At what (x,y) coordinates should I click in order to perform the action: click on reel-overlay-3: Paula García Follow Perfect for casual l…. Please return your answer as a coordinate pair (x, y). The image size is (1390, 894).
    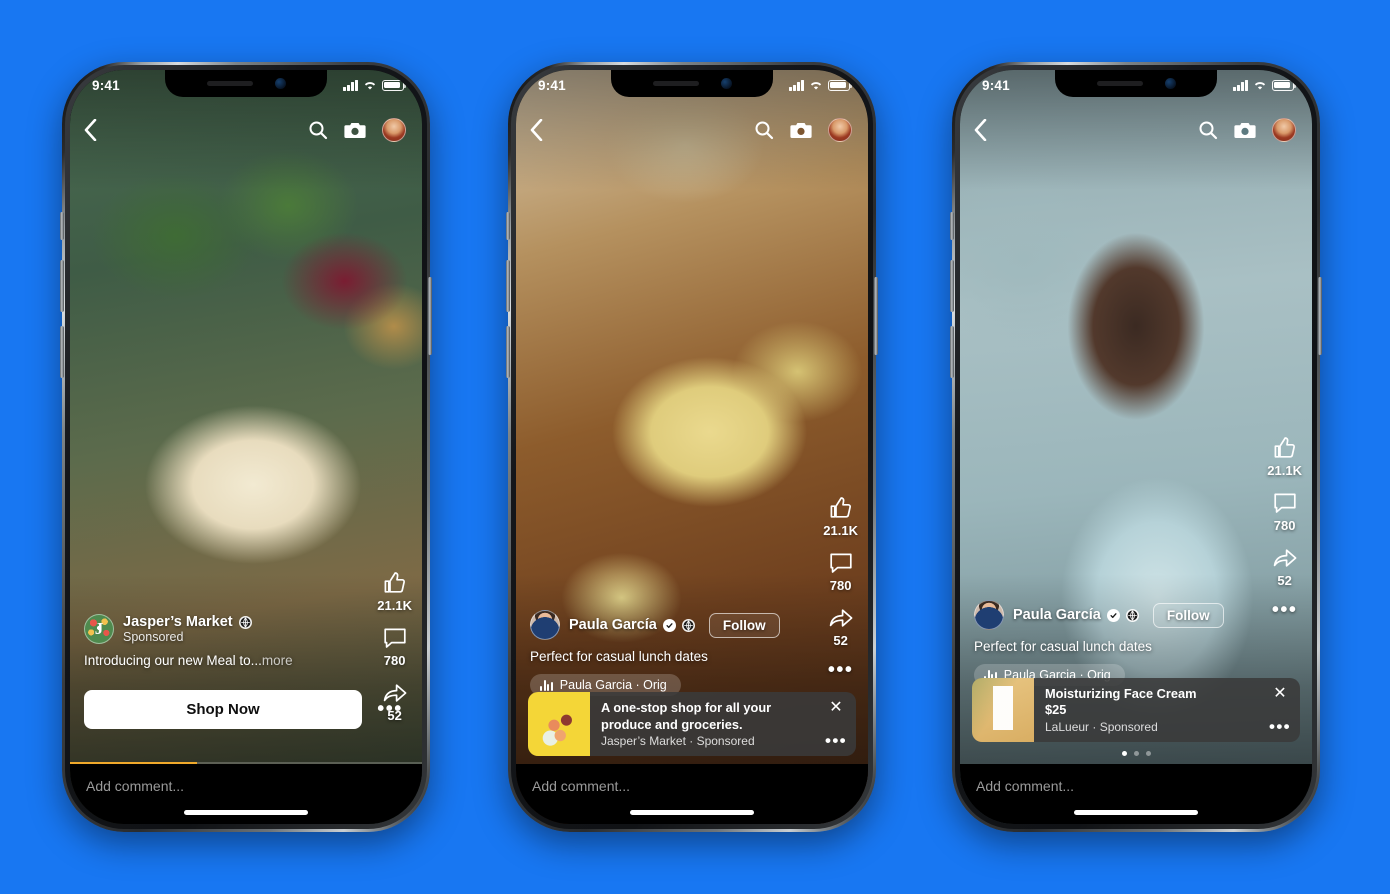
    Looking at the image, I should click on (1108, 643).